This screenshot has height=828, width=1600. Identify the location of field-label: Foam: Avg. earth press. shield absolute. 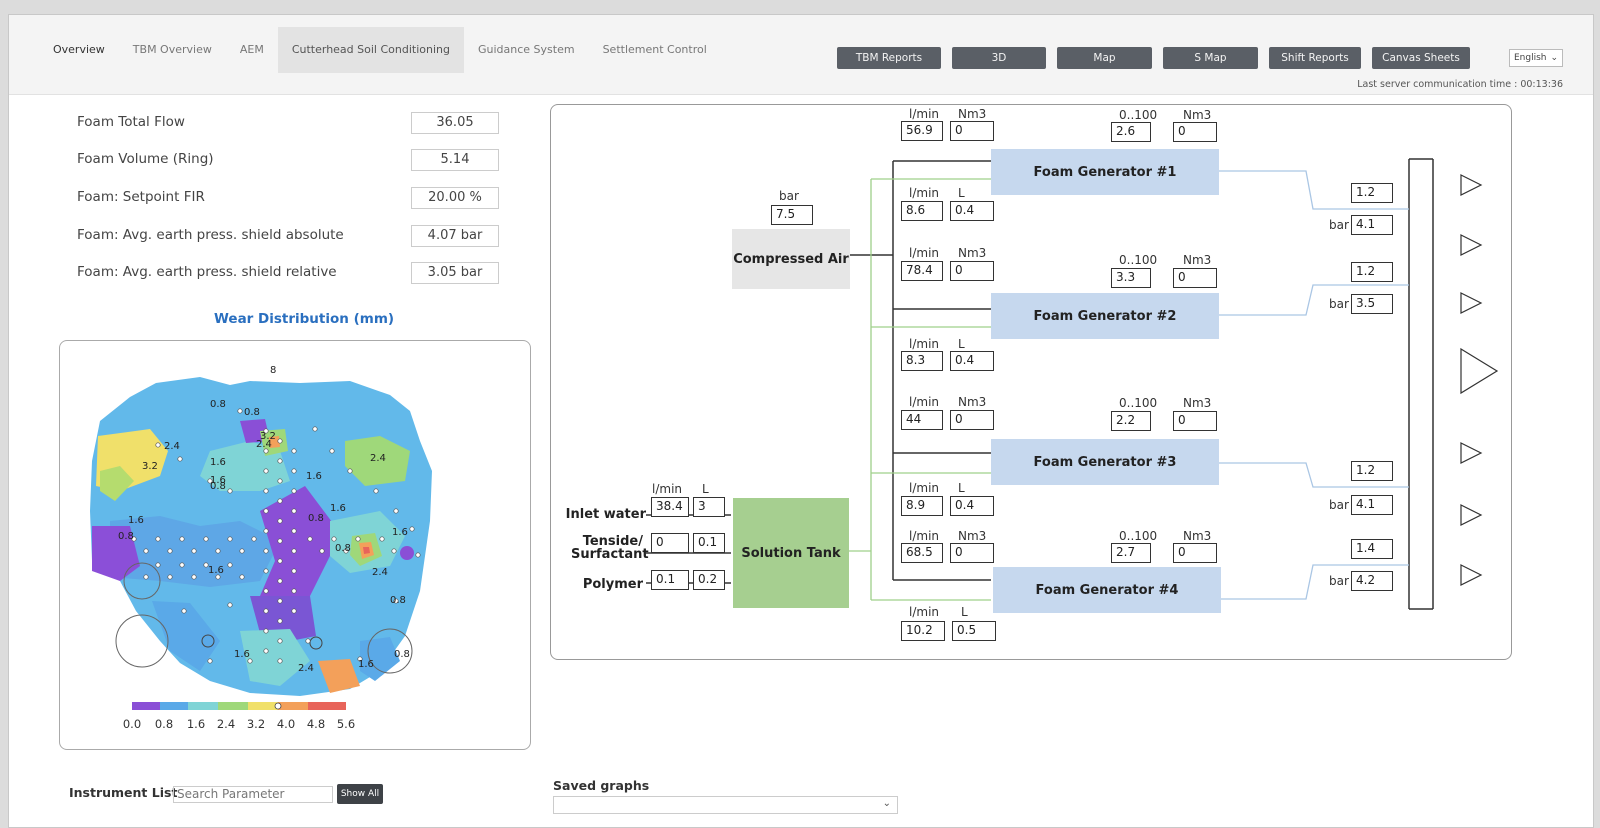
(210, 235).